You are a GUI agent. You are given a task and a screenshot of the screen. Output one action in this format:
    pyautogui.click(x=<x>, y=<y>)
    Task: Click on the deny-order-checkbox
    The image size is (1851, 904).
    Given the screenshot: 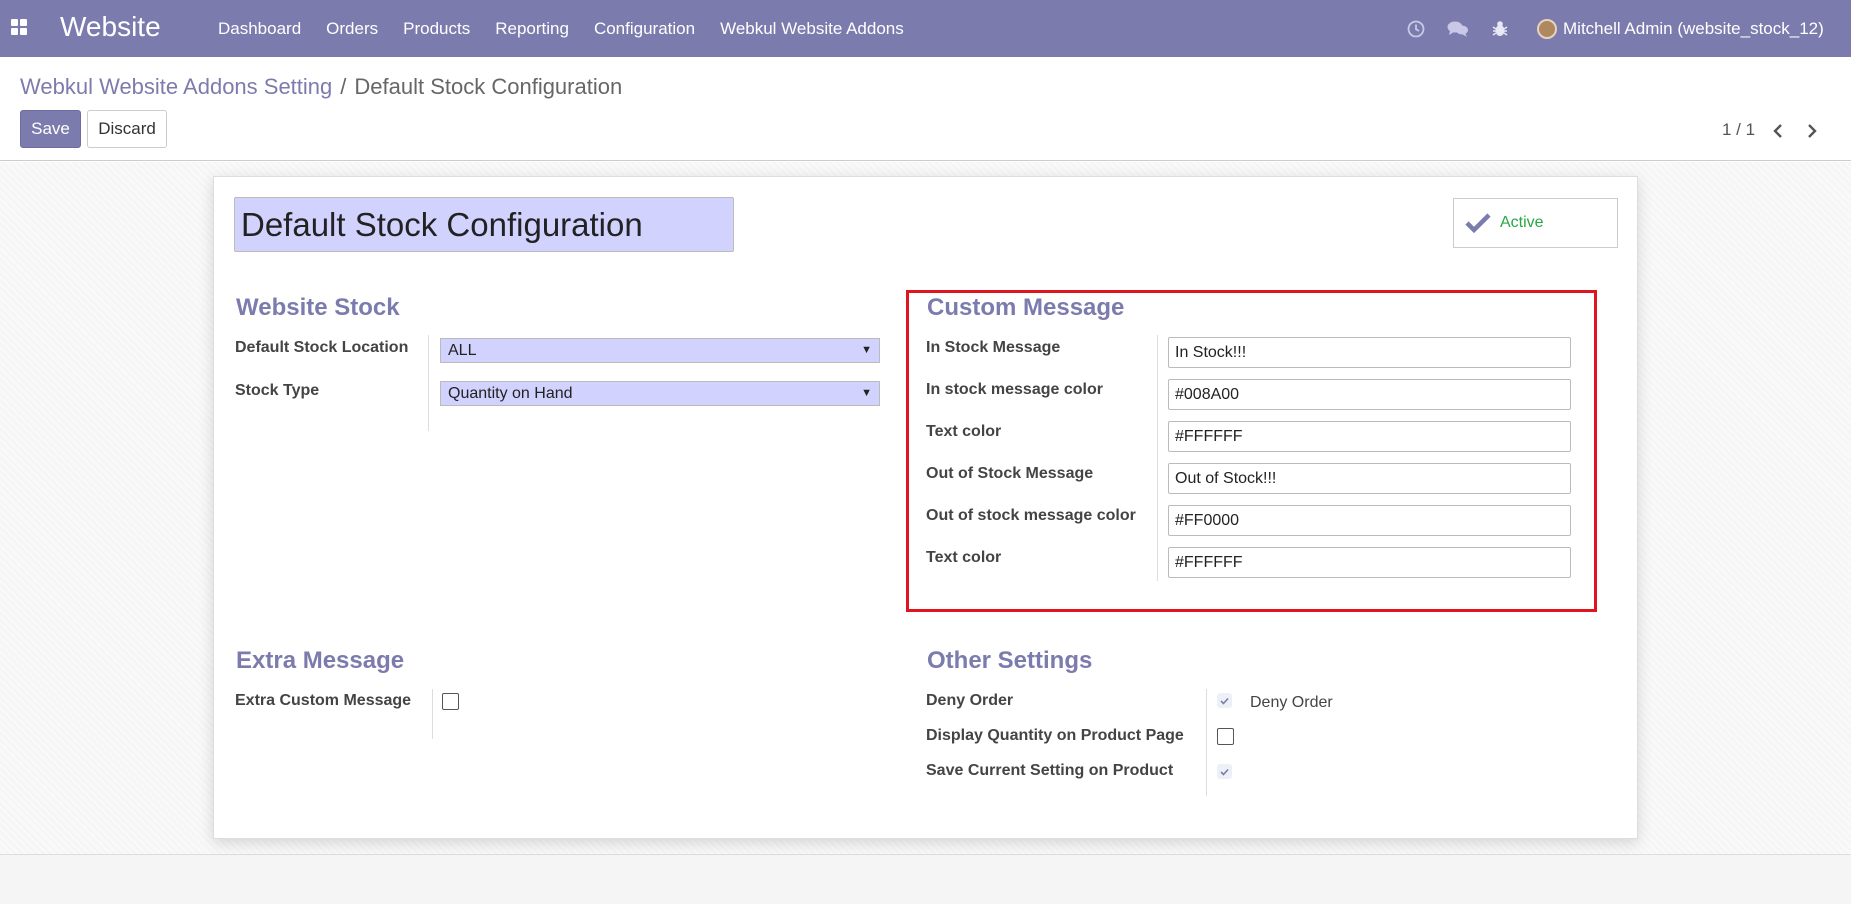 What is the action you would take?
    pyautogui.click(x=1224, y=700)
    